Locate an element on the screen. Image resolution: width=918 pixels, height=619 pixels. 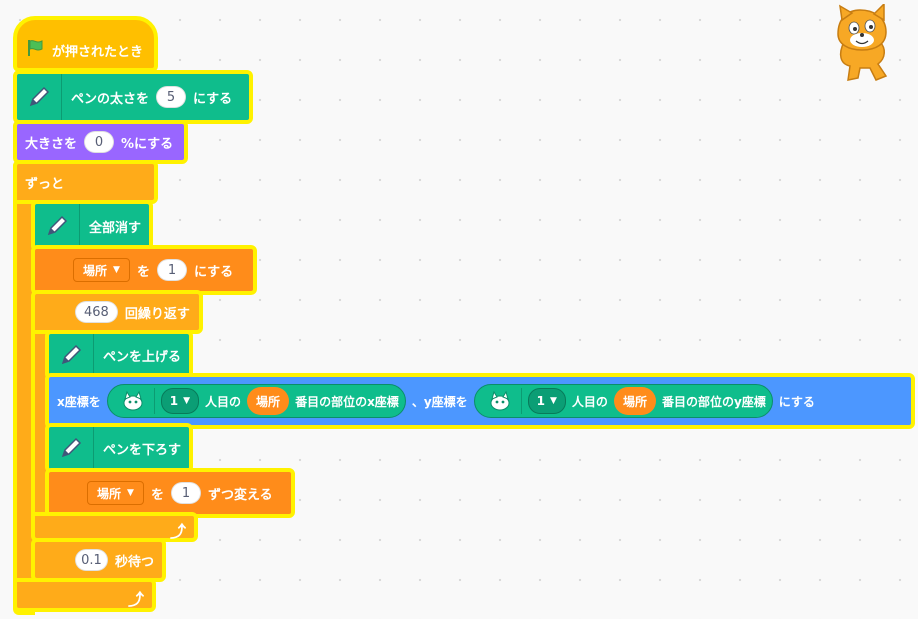
goto-suffix: にする is located at coordinates (796, 401).